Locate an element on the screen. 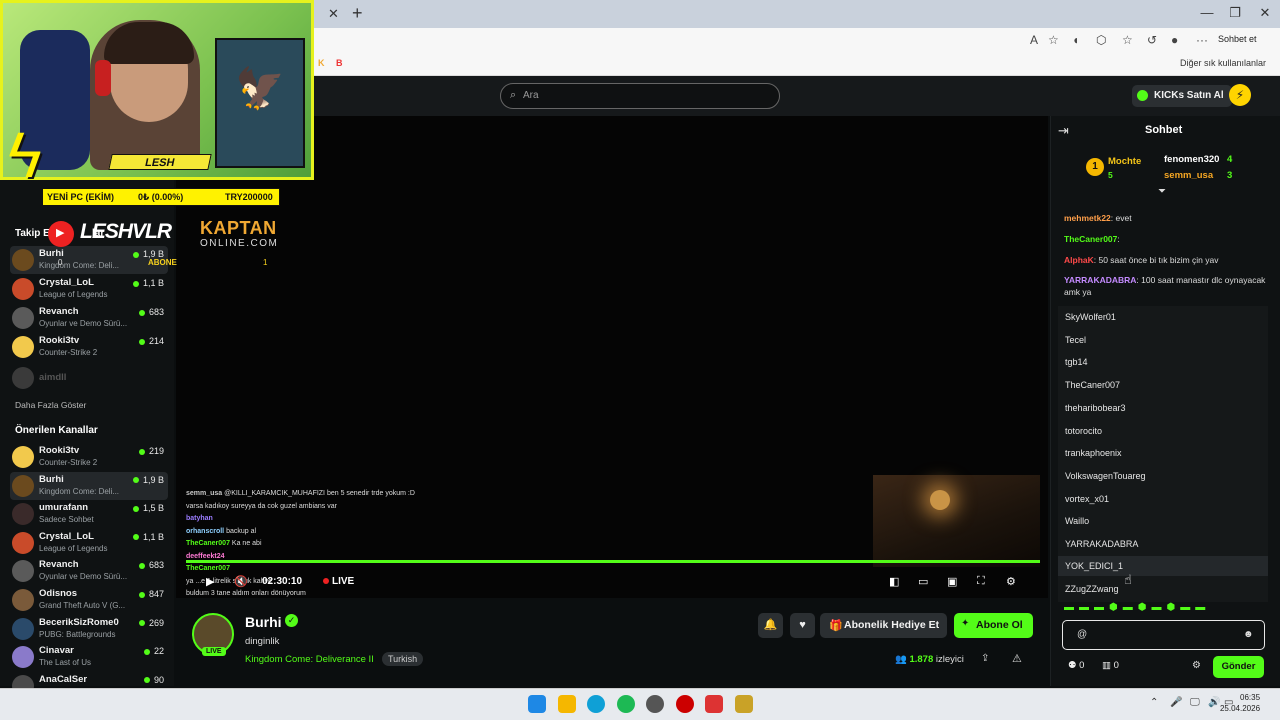 The height and width of the screenshot is (720, 1280). chat-input is located at coordinates (1163, 635).